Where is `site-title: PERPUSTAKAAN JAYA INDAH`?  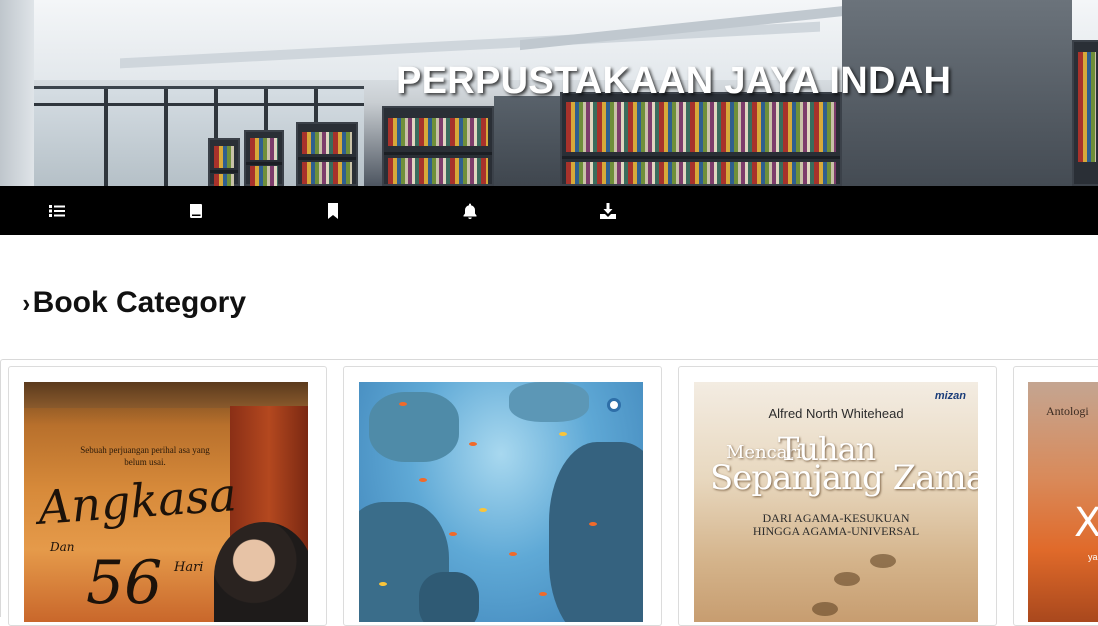
site-title: PERPUSTAKAAN JAYA INDAH is located at coordinates (674, 81).